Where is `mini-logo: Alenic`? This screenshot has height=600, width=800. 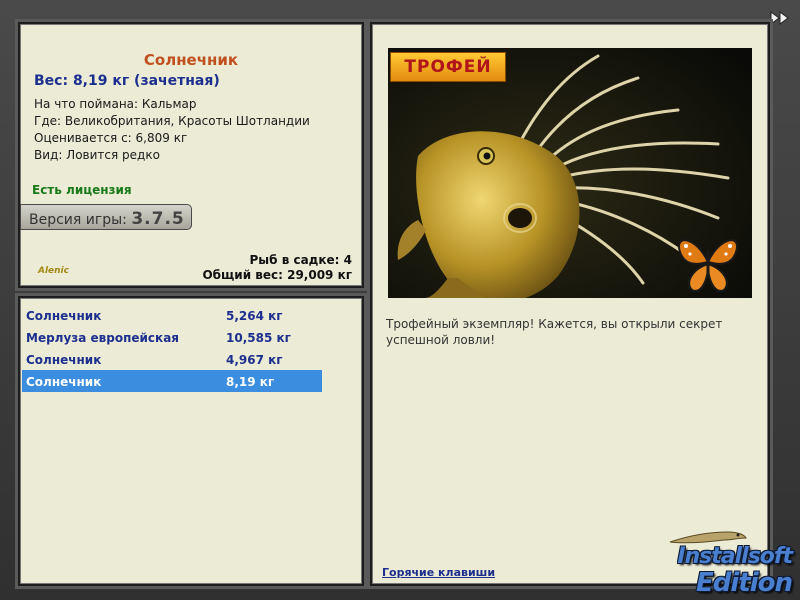
mini-logo: Alenic is located at coordinates (53, 271).